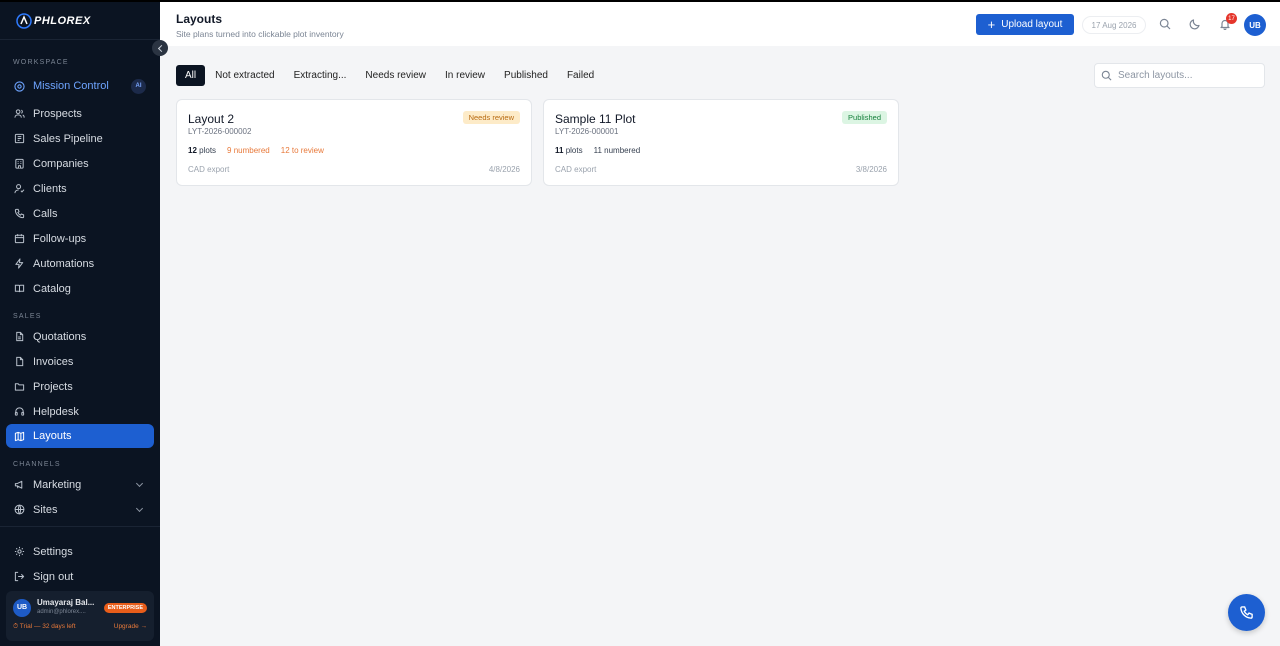 The height and width of the screenshot is (646, 1280). I want to click on logo-icon, so click(24, 20).